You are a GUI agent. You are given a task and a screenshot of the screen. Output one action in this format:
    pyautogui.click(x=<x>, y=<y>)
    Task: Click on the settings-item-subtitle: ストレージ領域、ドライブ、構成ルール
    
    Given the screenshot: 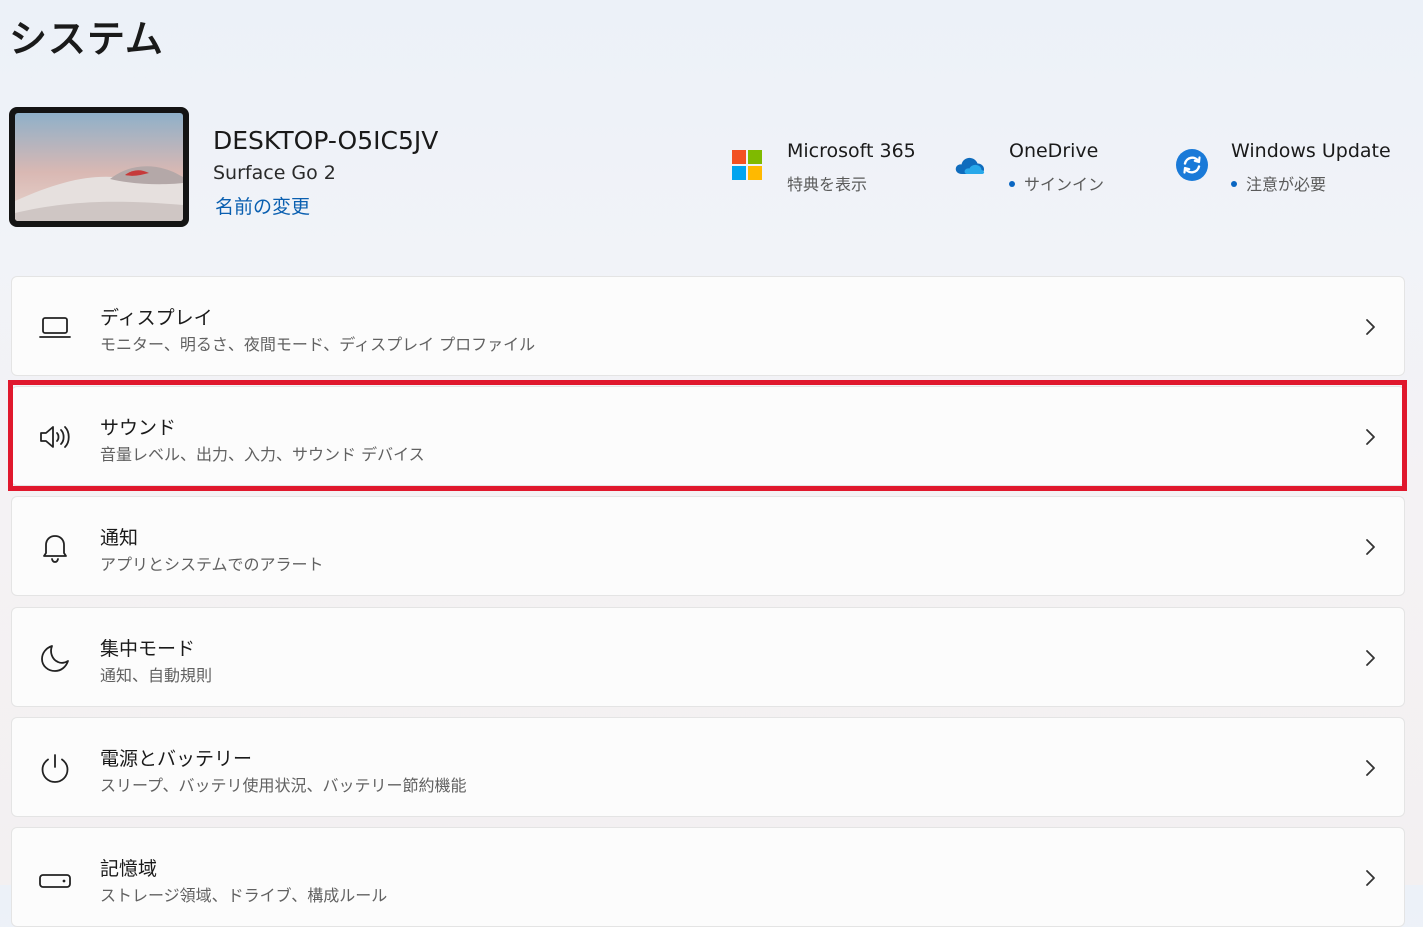 What is the action you would take?
    pyautogui.click(x=244, y=895)
    